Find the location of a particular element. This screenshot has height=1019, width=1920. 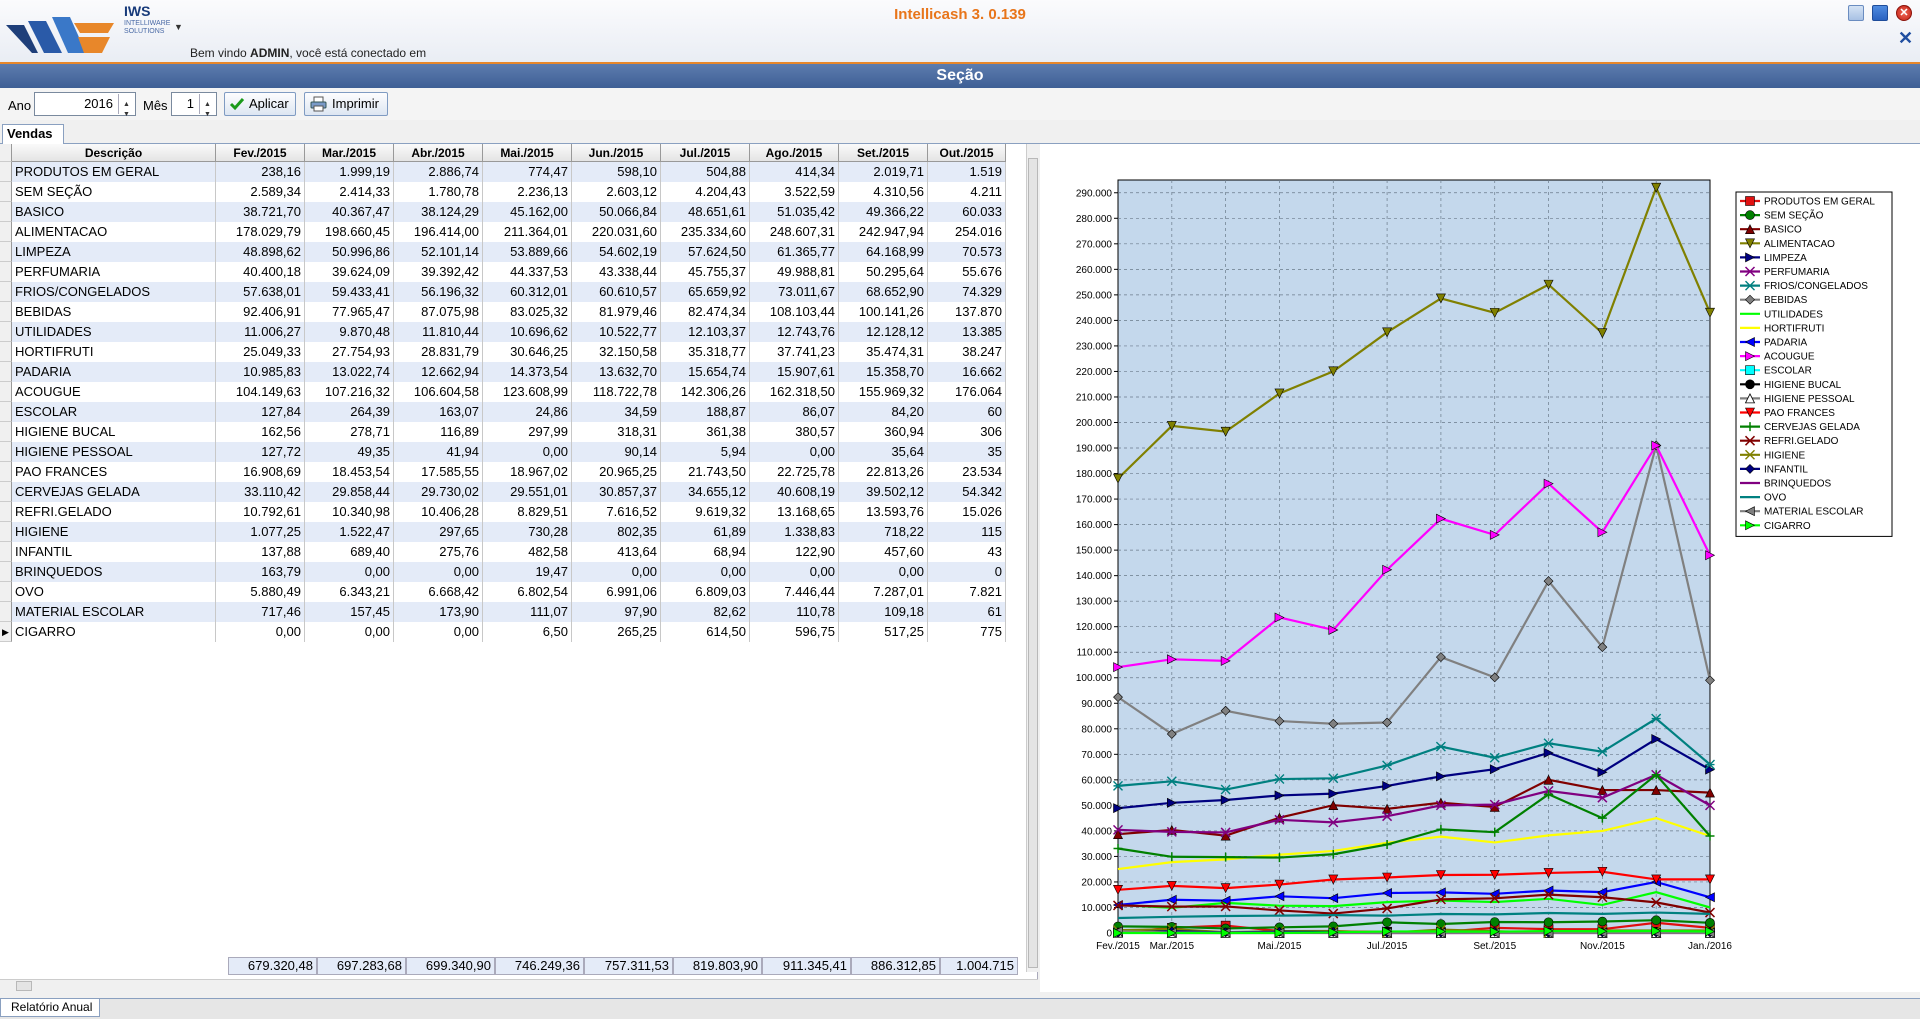

logo-dropdown-icon: ▼ is located at coordinates (178, 27).